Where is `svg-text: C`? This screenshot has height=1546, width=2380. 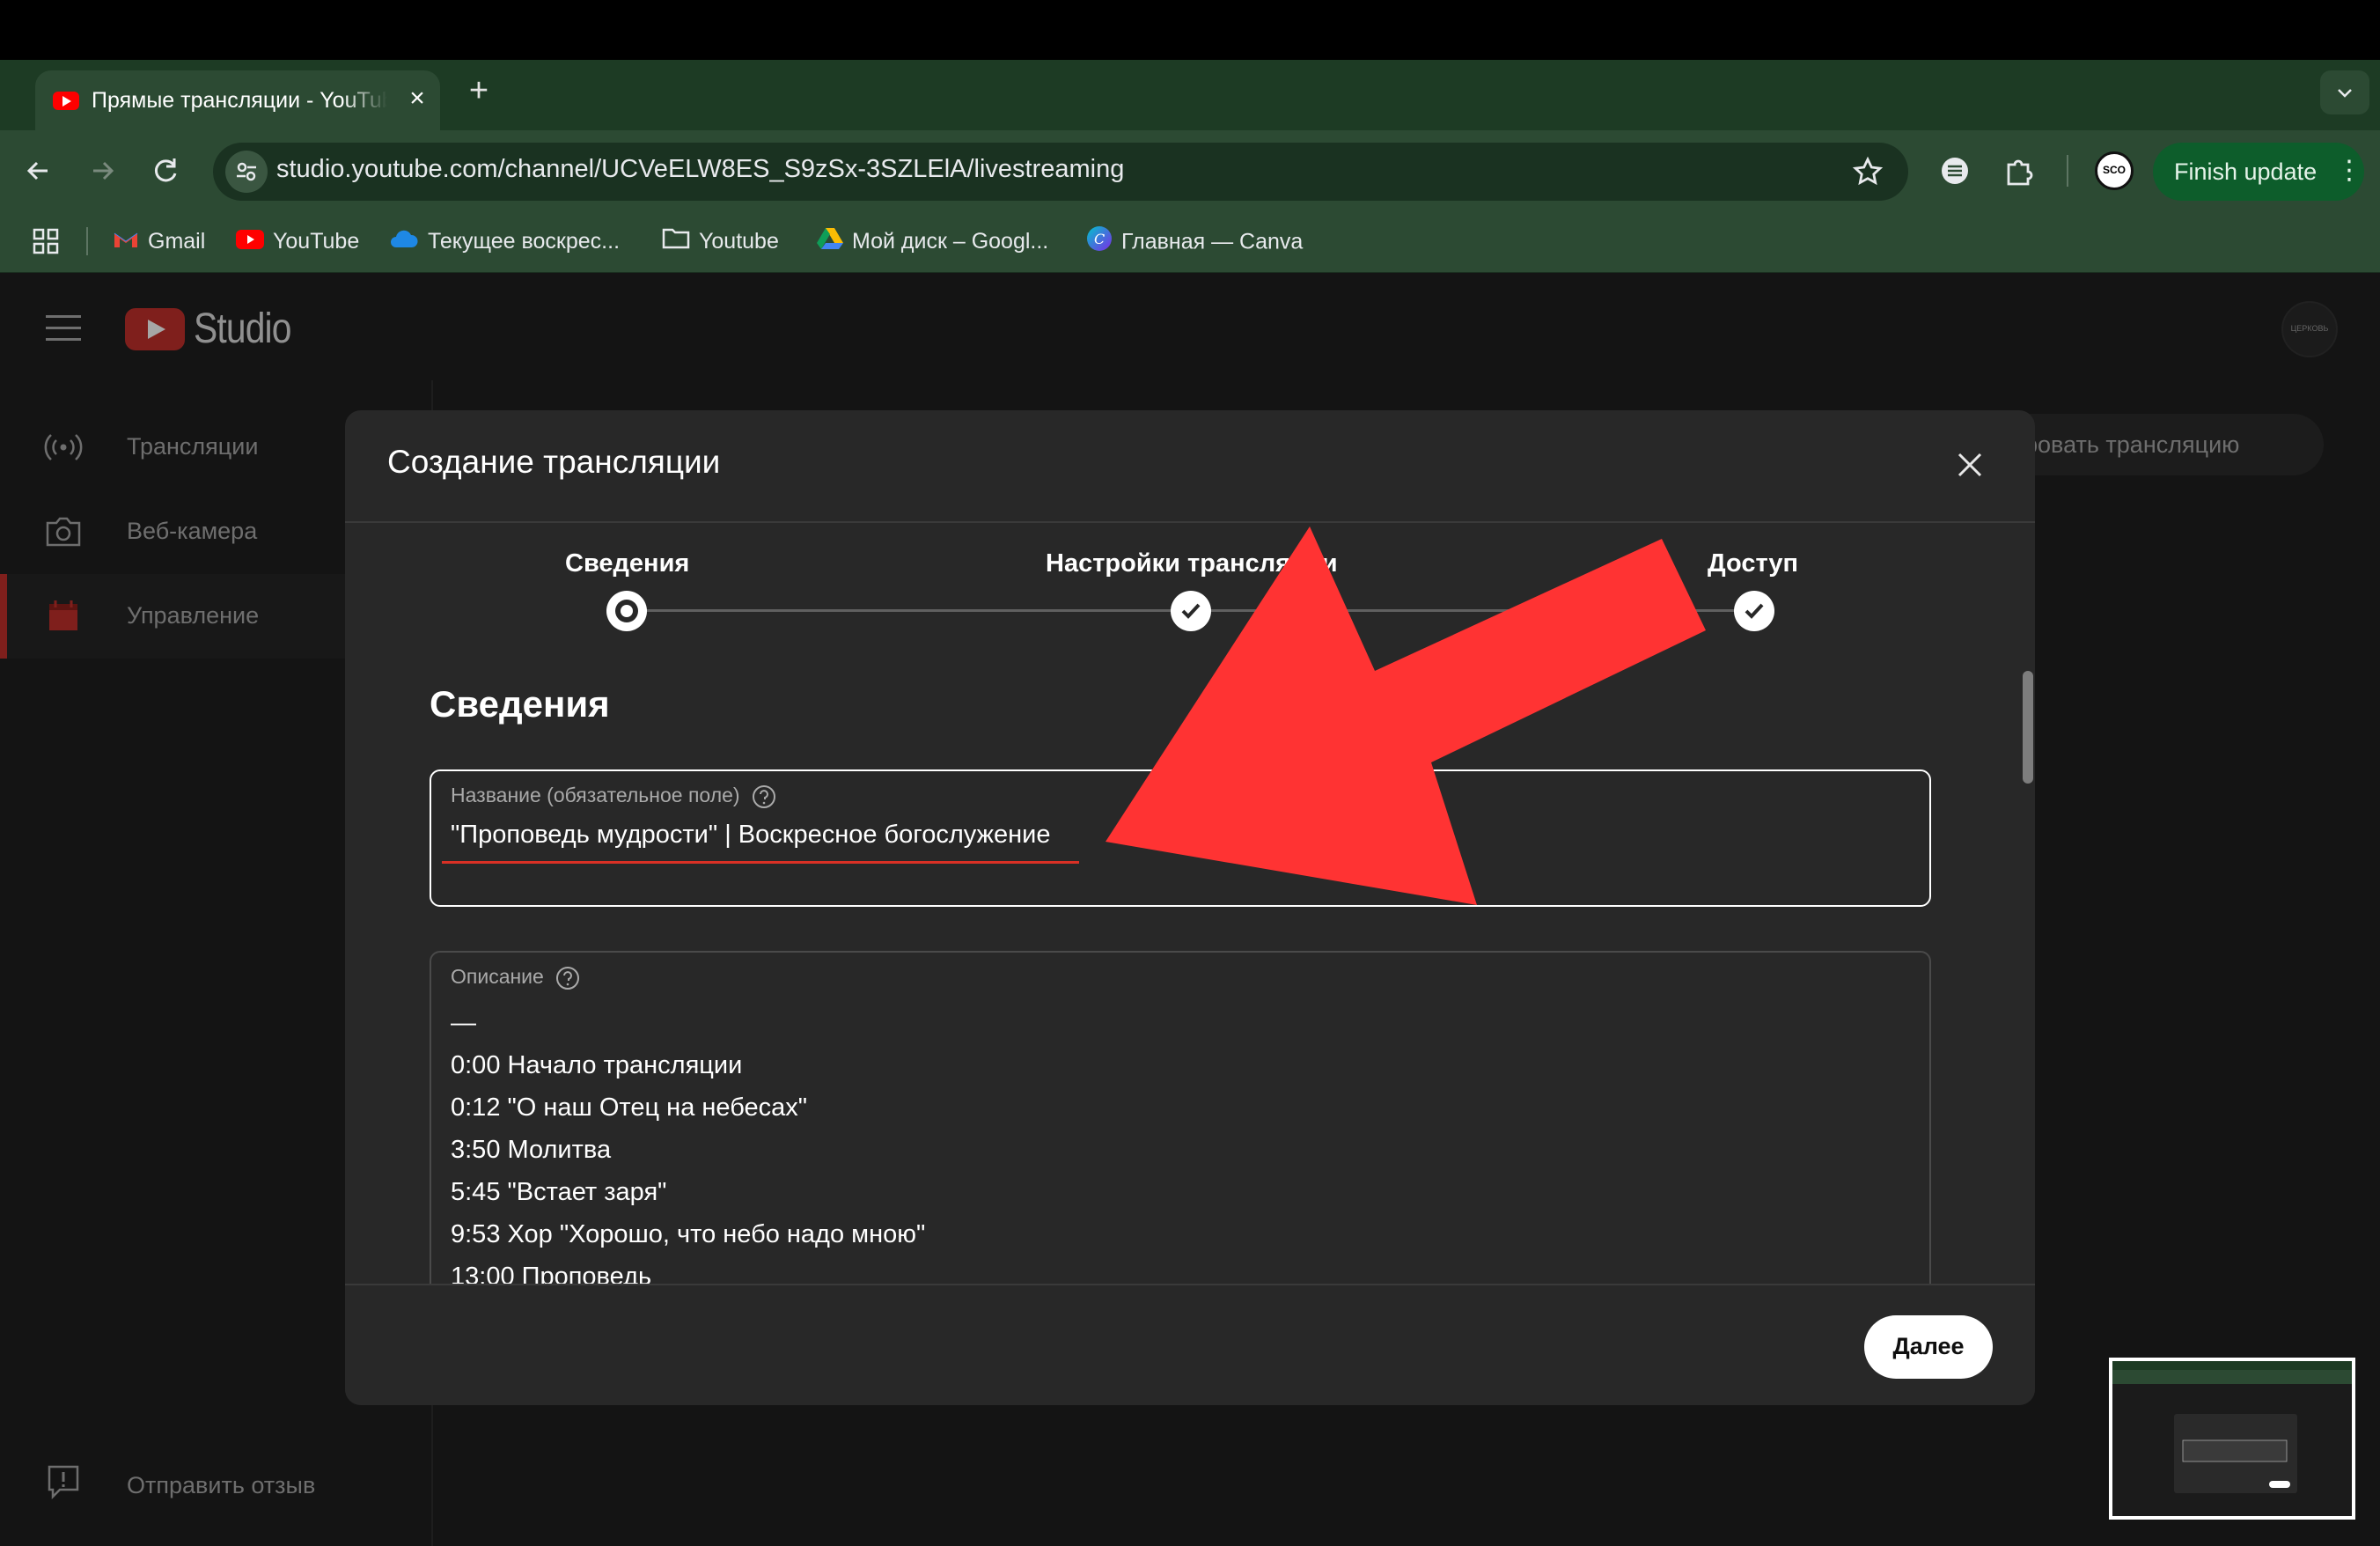 svg-text: C is located at coordinates (1099, 239).